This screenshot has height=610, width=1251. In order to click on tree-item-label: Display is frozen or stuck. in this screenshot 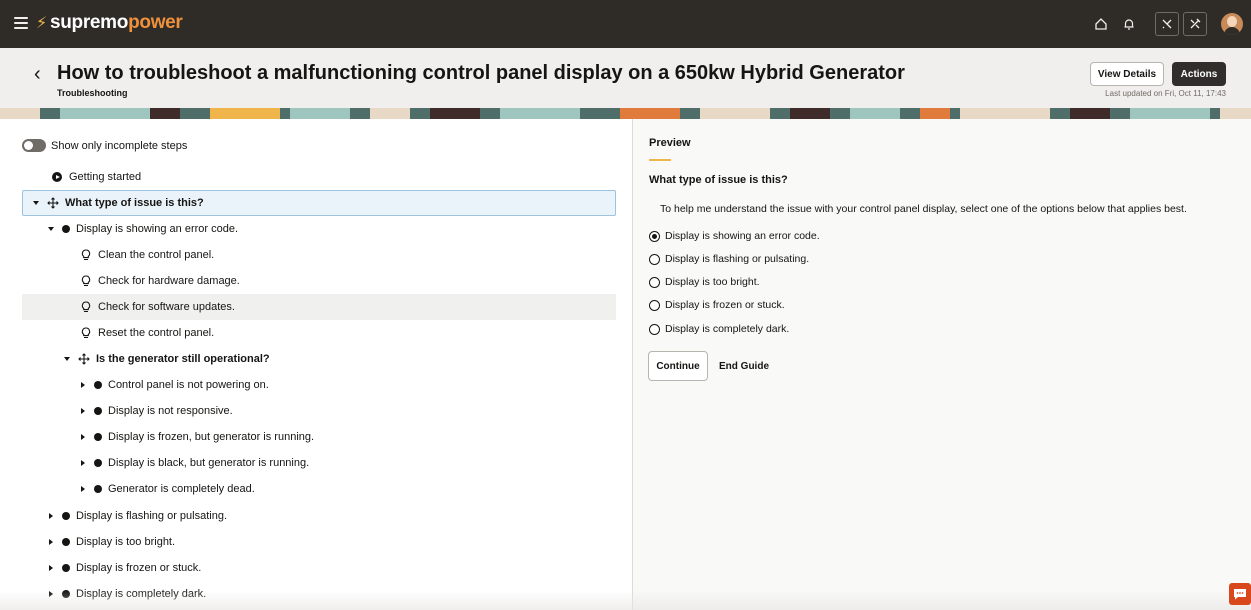, I will do `click(139, 568)`.